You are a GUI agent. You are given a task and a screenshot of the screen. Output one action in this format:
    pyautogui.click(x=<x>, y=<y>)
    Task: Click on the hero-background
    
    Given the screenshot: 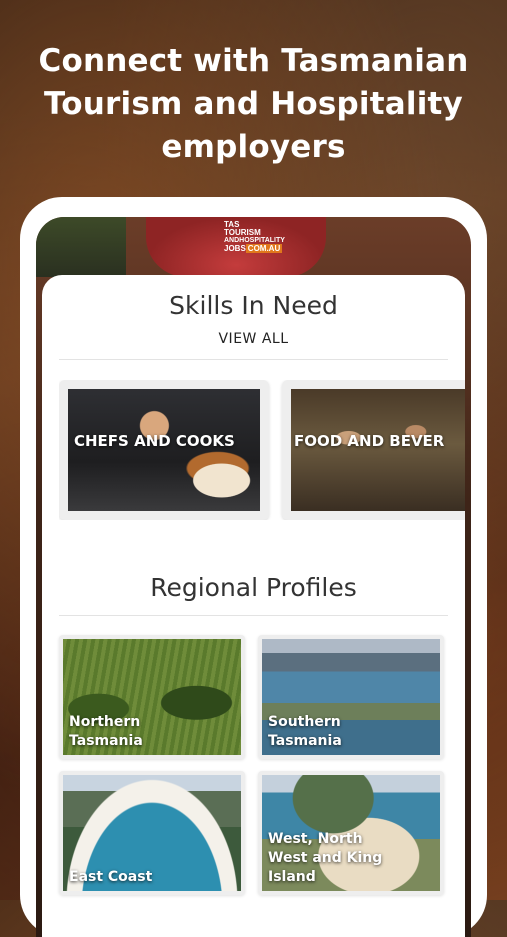 What is the action you would take?
    pyautogui.click(x=81, y=247)
    